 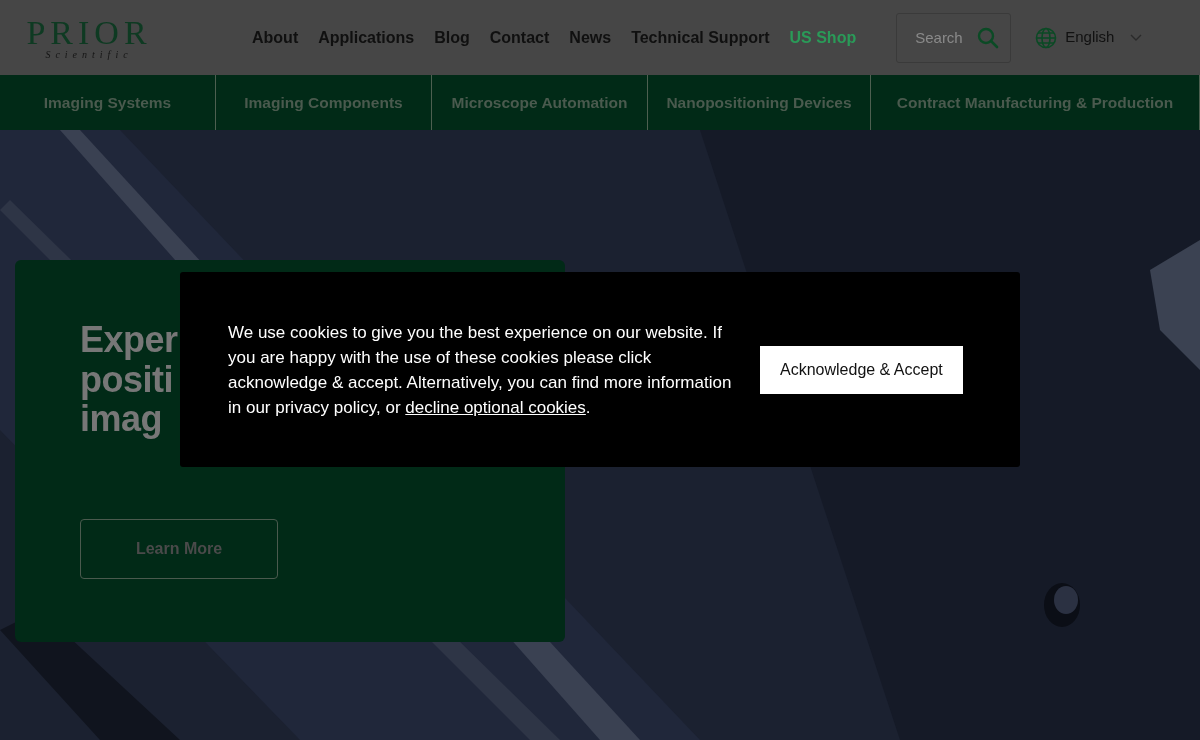 I want to click on logo: PRIOR, so click(x=89, y=32).